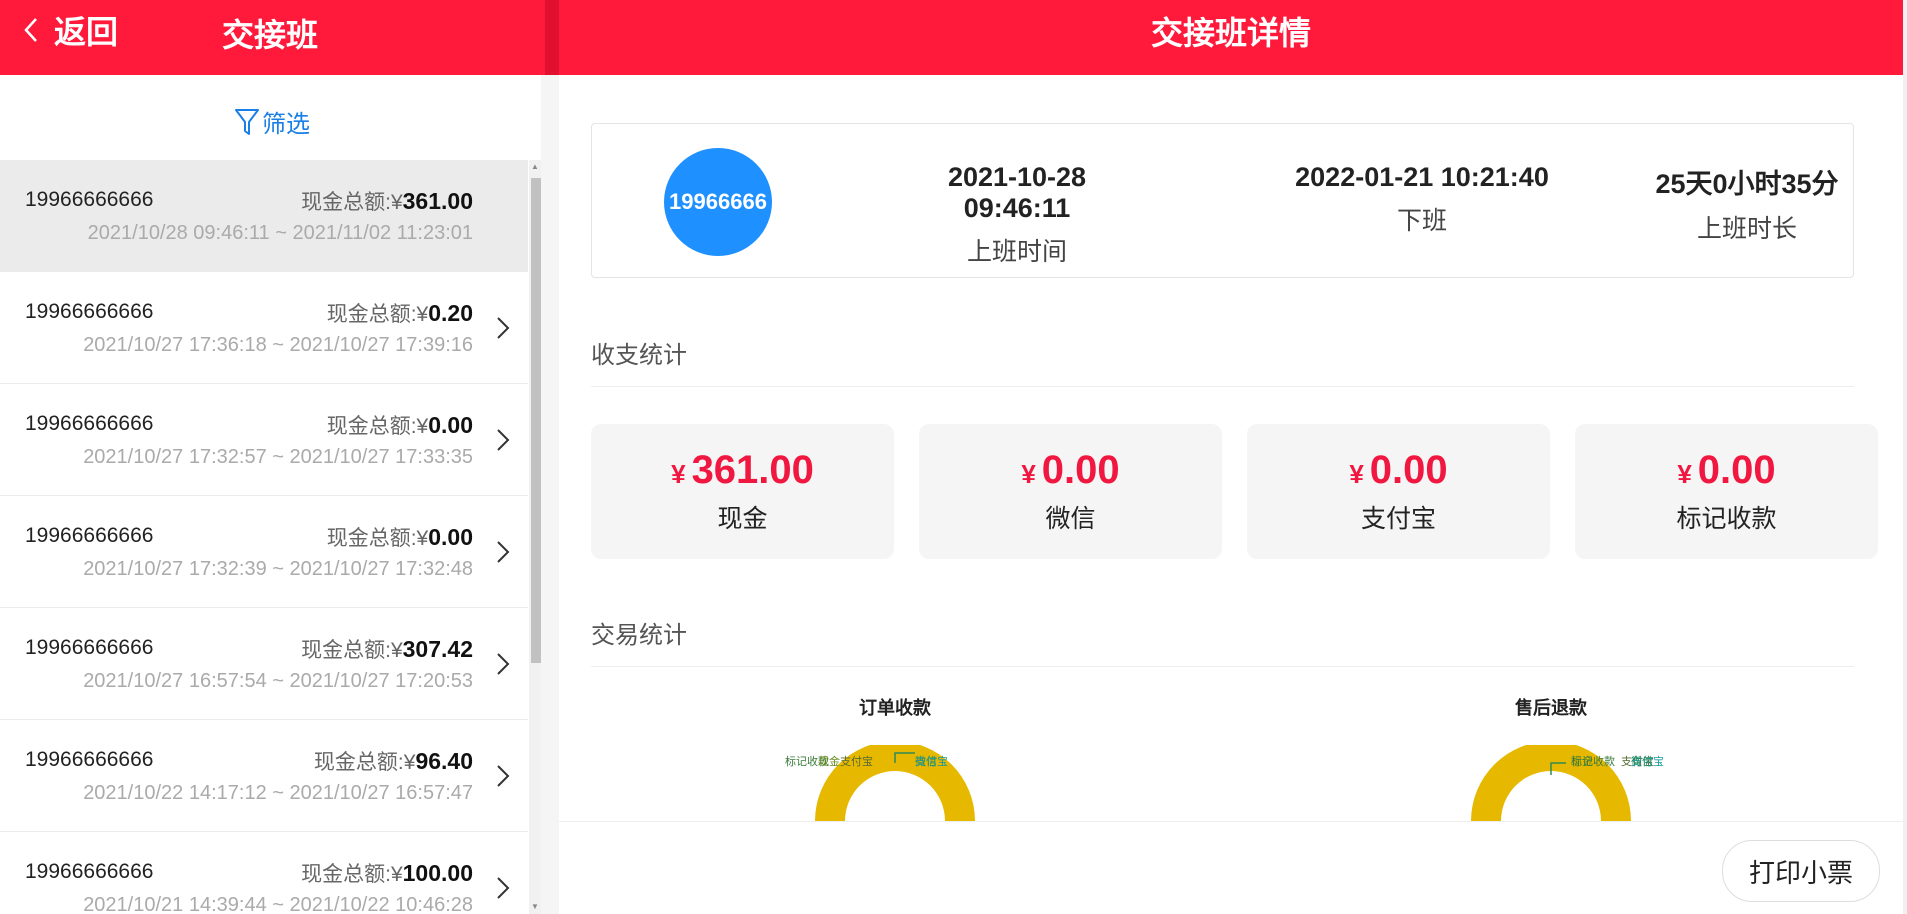 The height and width of the screenshot is (914, 1907). I want to click on filter-icon, so click(247, 121).